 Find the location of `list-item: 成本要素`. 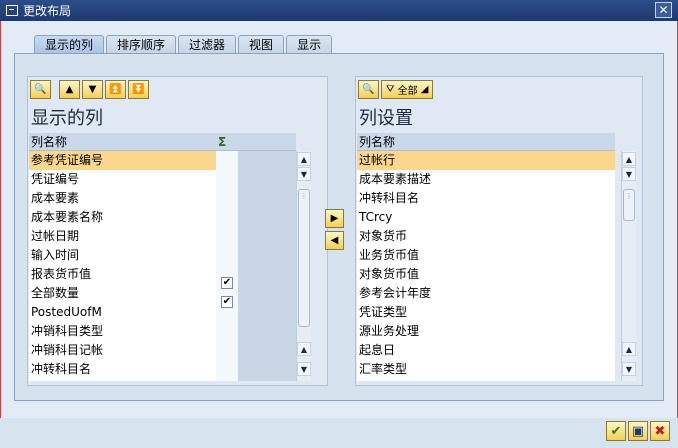

list-item: 成本要素 is located at coordinates (122, 198).